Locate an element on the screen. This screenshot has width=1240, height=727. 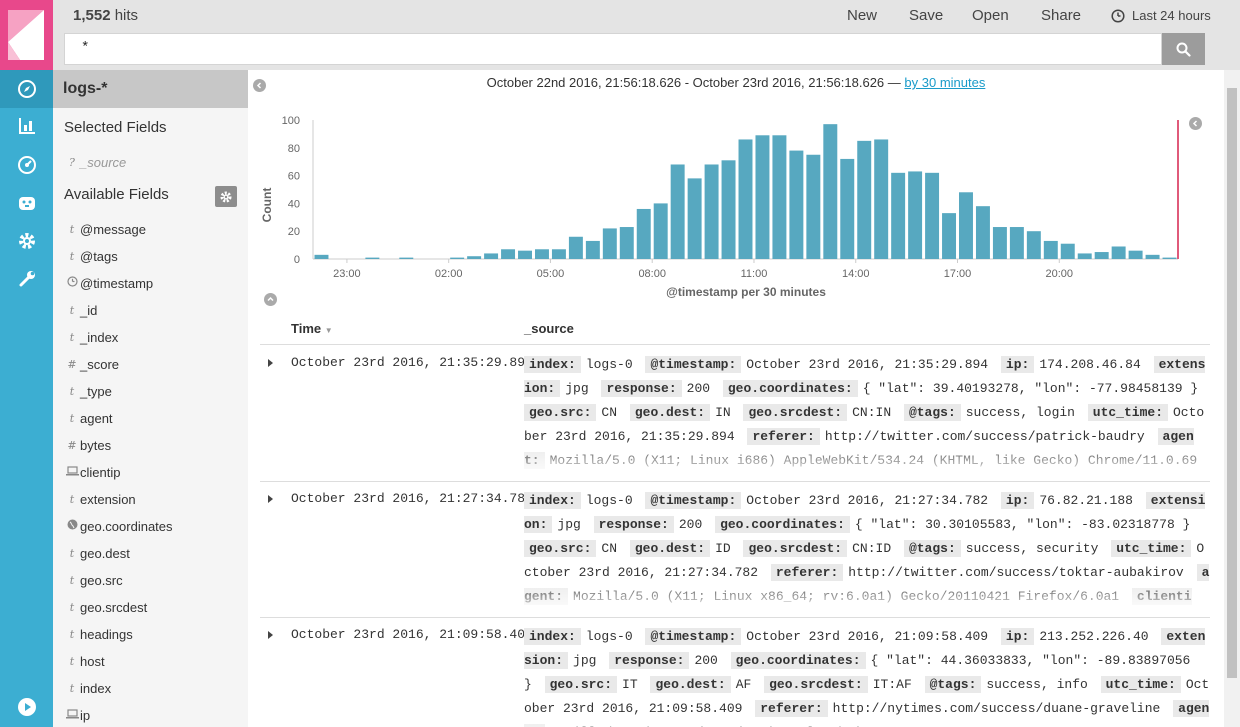
kibana-logo is located at coordinates (26, 35).